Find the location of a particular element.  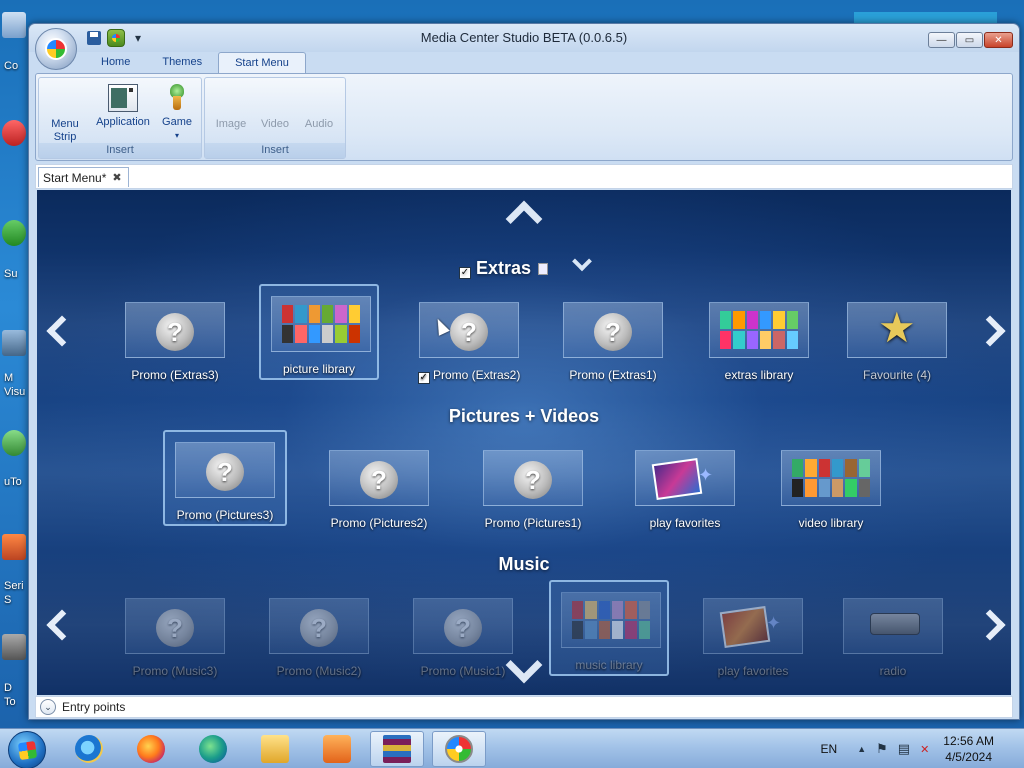

media-player-icon is located at coordinates (337, 749).